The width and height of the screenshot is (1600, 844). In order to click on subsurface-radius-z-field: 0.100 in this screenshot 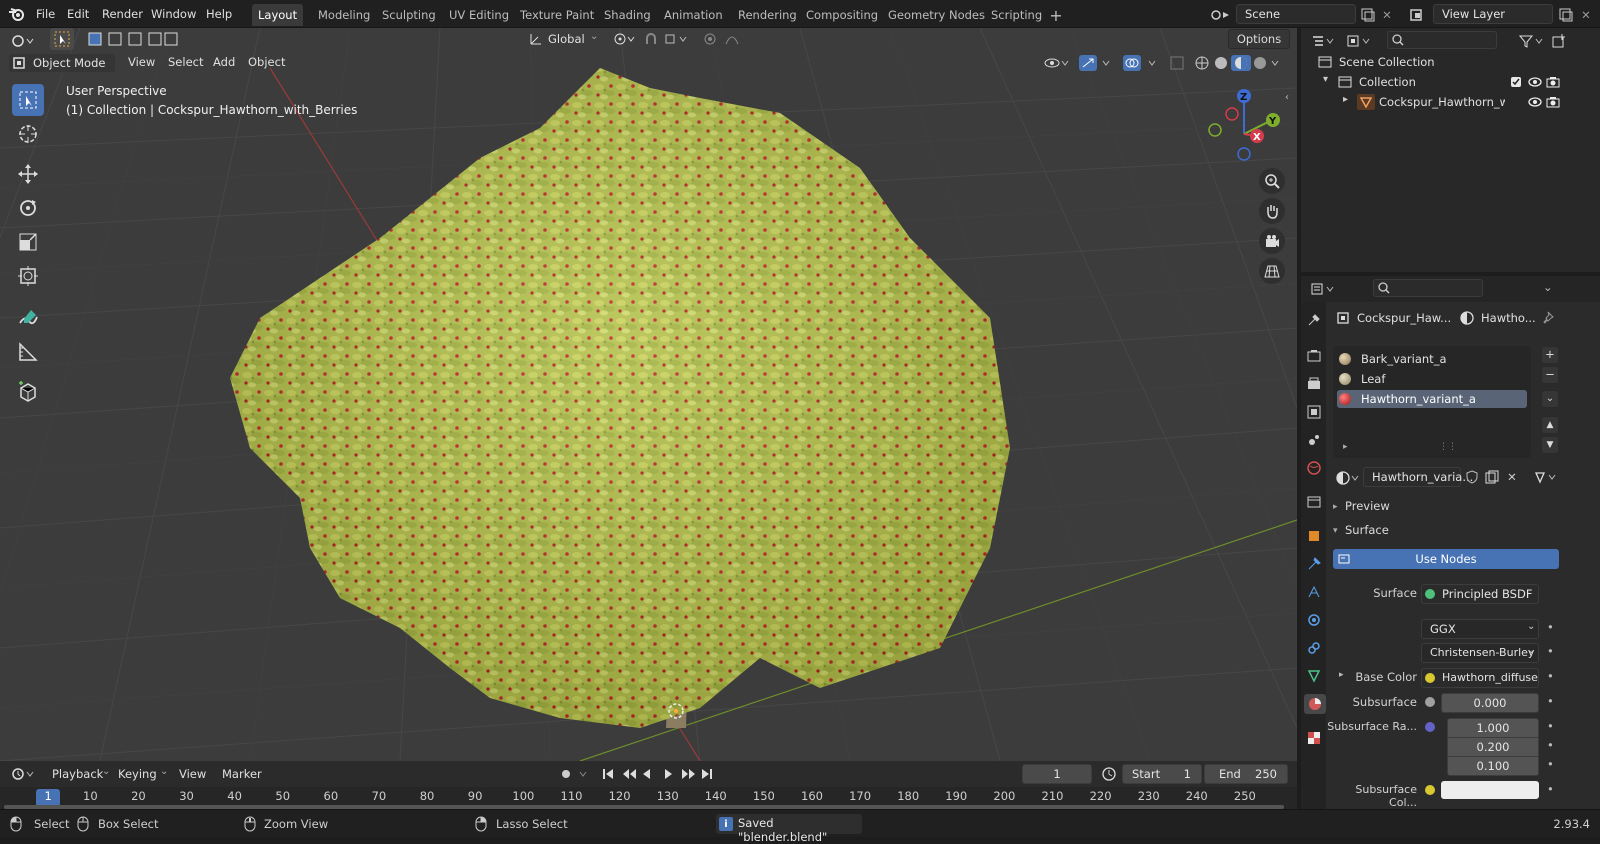, I will do `click(1493, 766)`.